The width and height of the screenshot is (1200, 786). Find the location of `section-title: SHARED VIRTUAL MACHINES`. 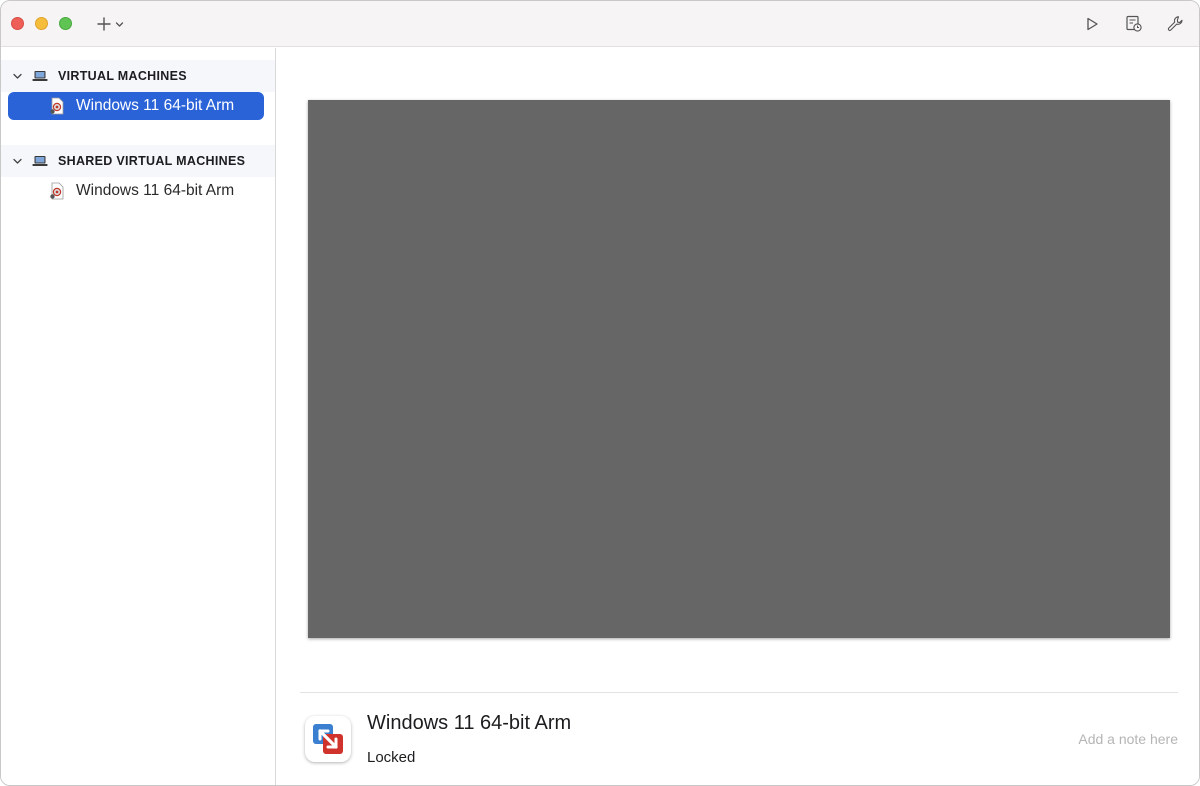

section-title: SHARED VIRTUAL MACHINES is located at coordinates (152, 161).